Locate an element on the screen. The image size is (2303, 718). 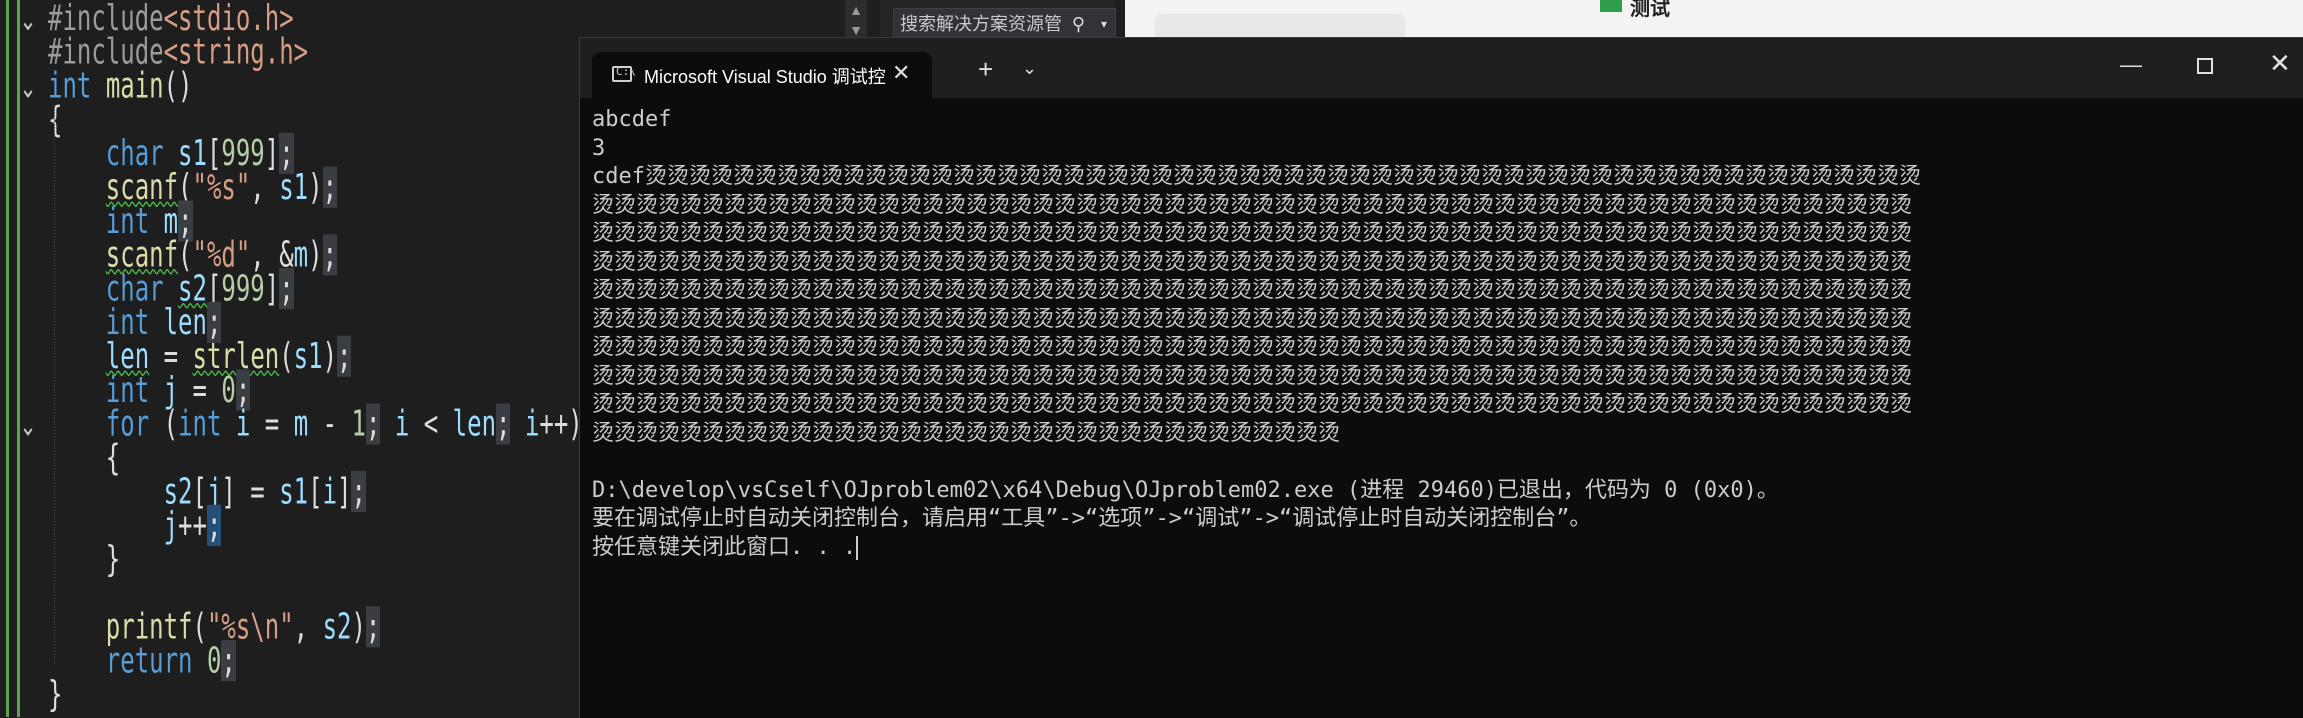
code-token: return is located at coordinates (149, 660).